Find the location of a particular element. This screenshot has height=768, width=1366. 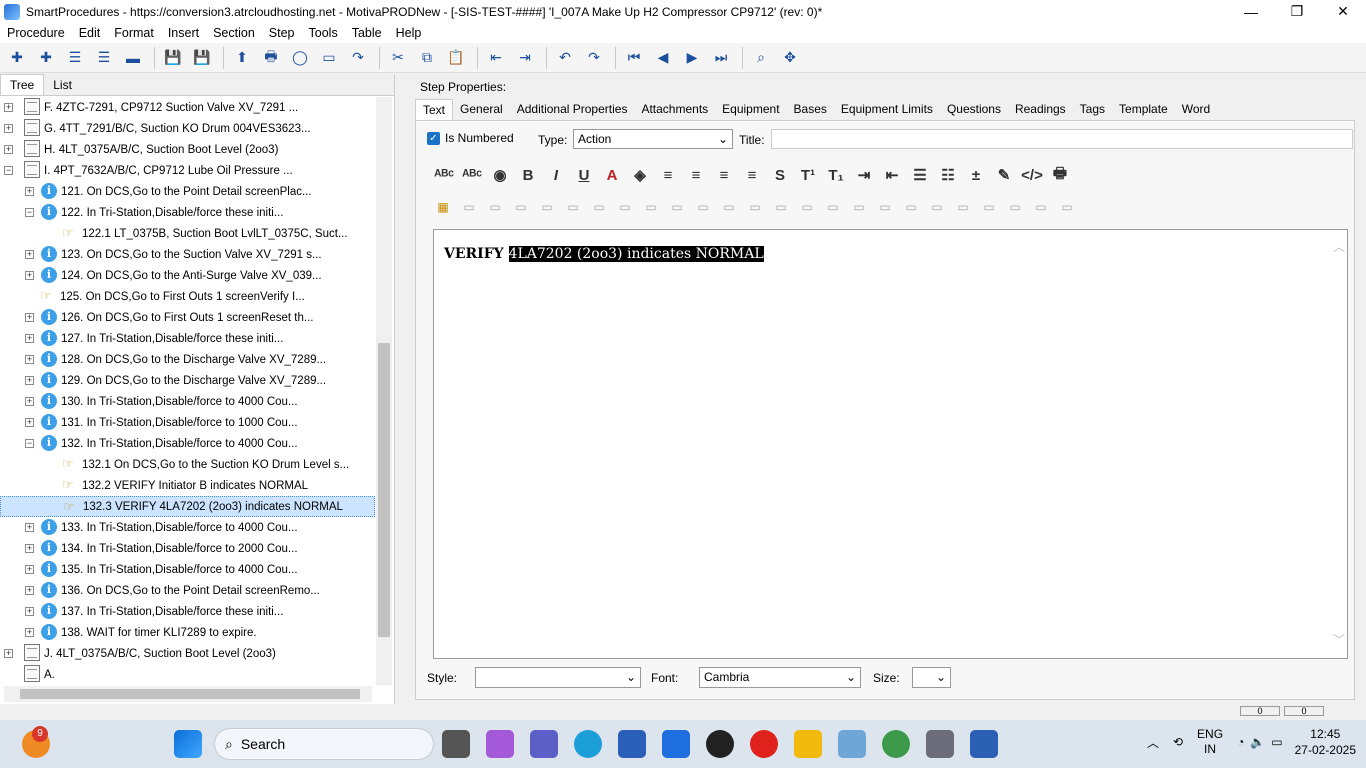

subscript-icon: T₁ is located at coordinates (836, 175).